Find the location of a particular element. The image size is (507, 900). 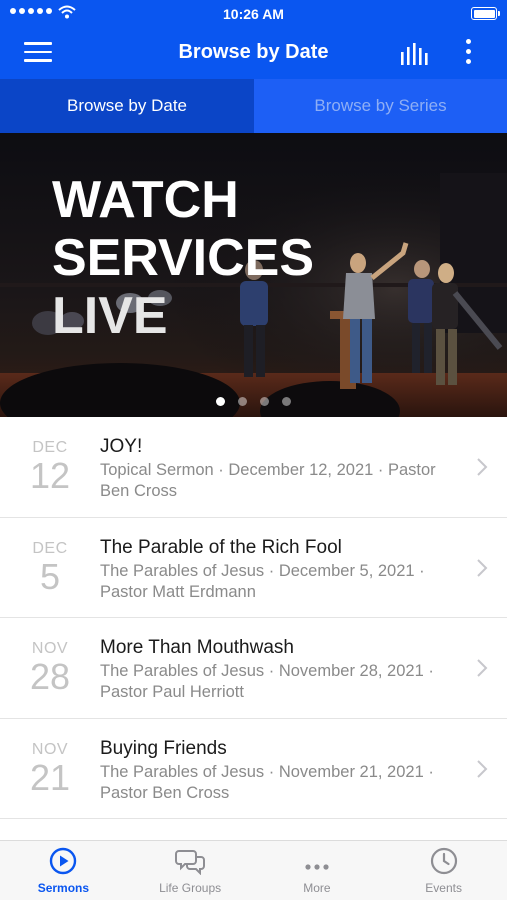

sermon-title: JOY! is located at coordinates (121, 446).